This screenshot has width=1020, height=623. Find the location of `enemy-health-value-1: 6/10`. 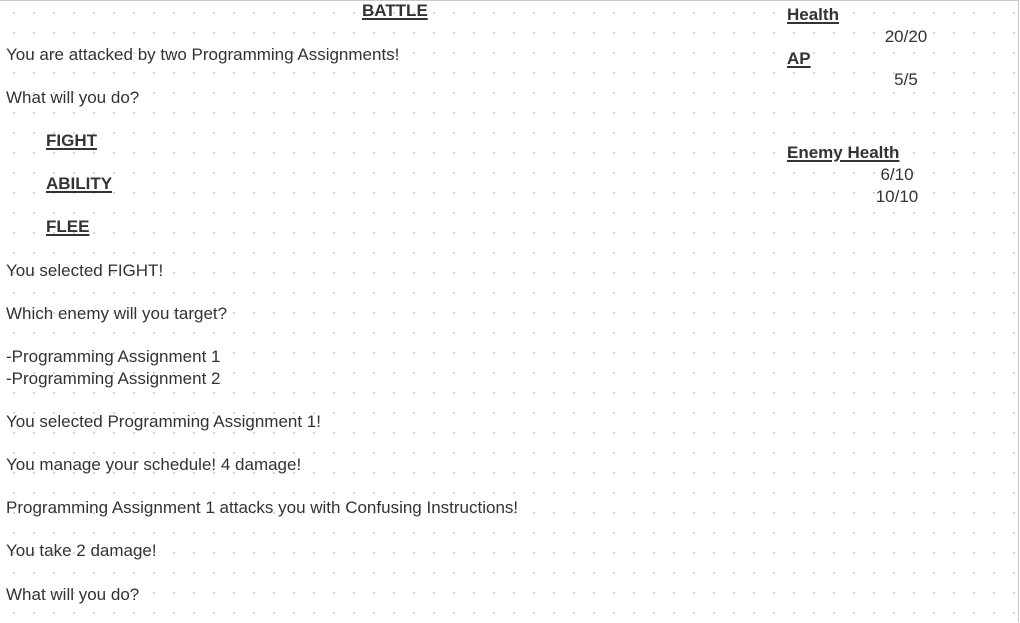

enemy-health-value-1: 6/10 is located at coordinates (897, 174).